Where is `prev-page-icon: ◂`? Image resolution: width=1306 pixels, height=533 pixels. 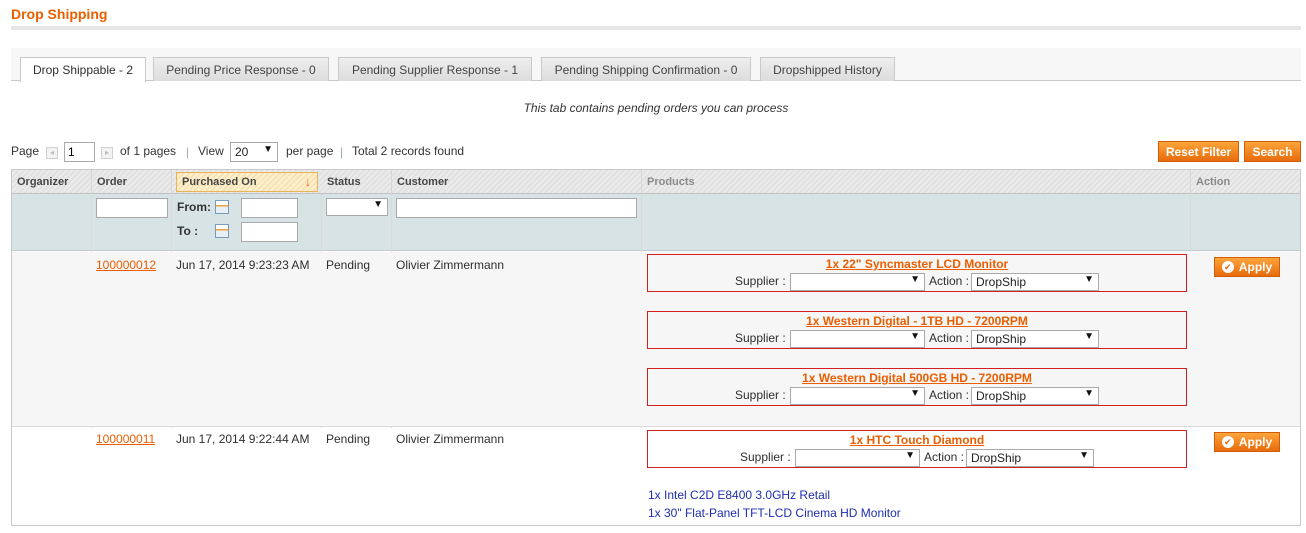 prev-page-icon: ◂ is located at coordinates (52, 153).